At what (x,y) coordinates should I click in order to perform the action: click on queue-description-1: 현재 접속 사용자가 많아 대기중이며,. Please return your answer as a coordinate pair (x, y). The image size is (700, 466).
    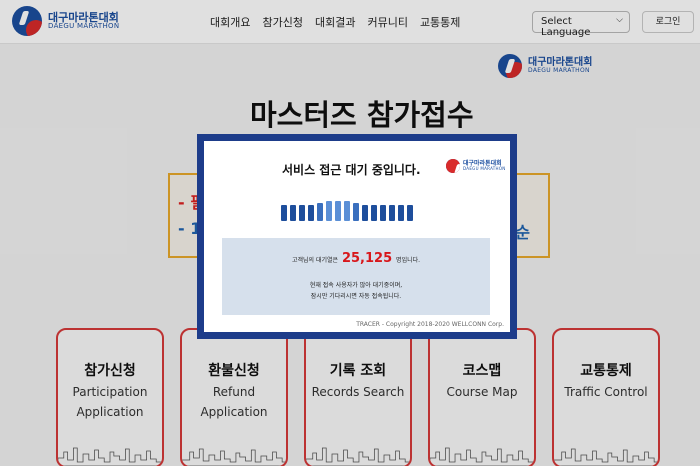
    Looking at the image, I should click on (356, 285).